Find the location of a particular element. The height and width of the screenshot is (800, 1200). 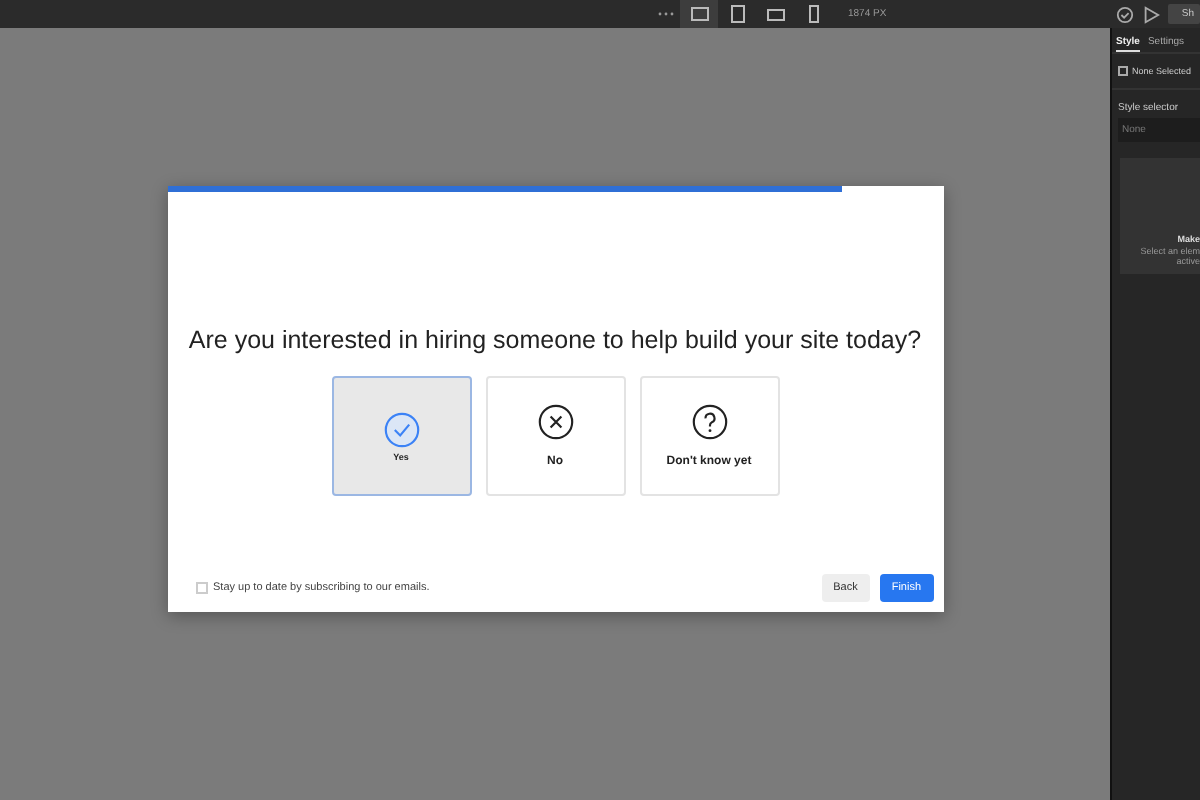

tablet-icon is located at coordinates (737, 14).